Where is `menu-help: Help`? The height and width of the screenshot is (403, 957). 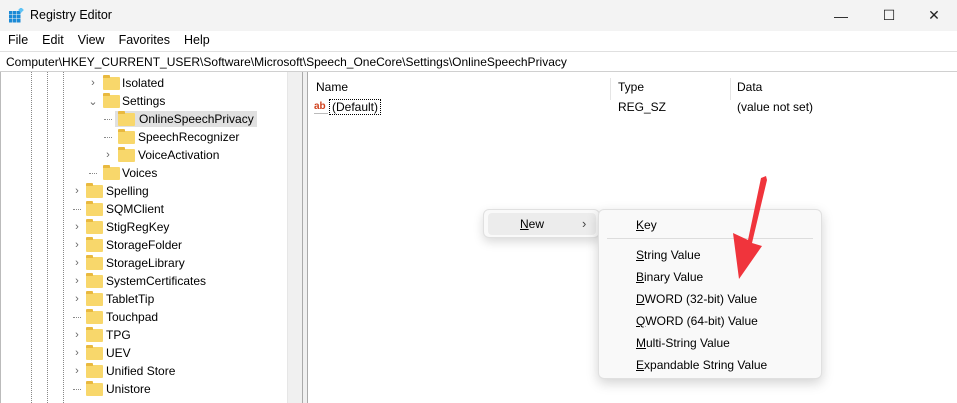 menu-help: Help is located at coordinates (200, 41).